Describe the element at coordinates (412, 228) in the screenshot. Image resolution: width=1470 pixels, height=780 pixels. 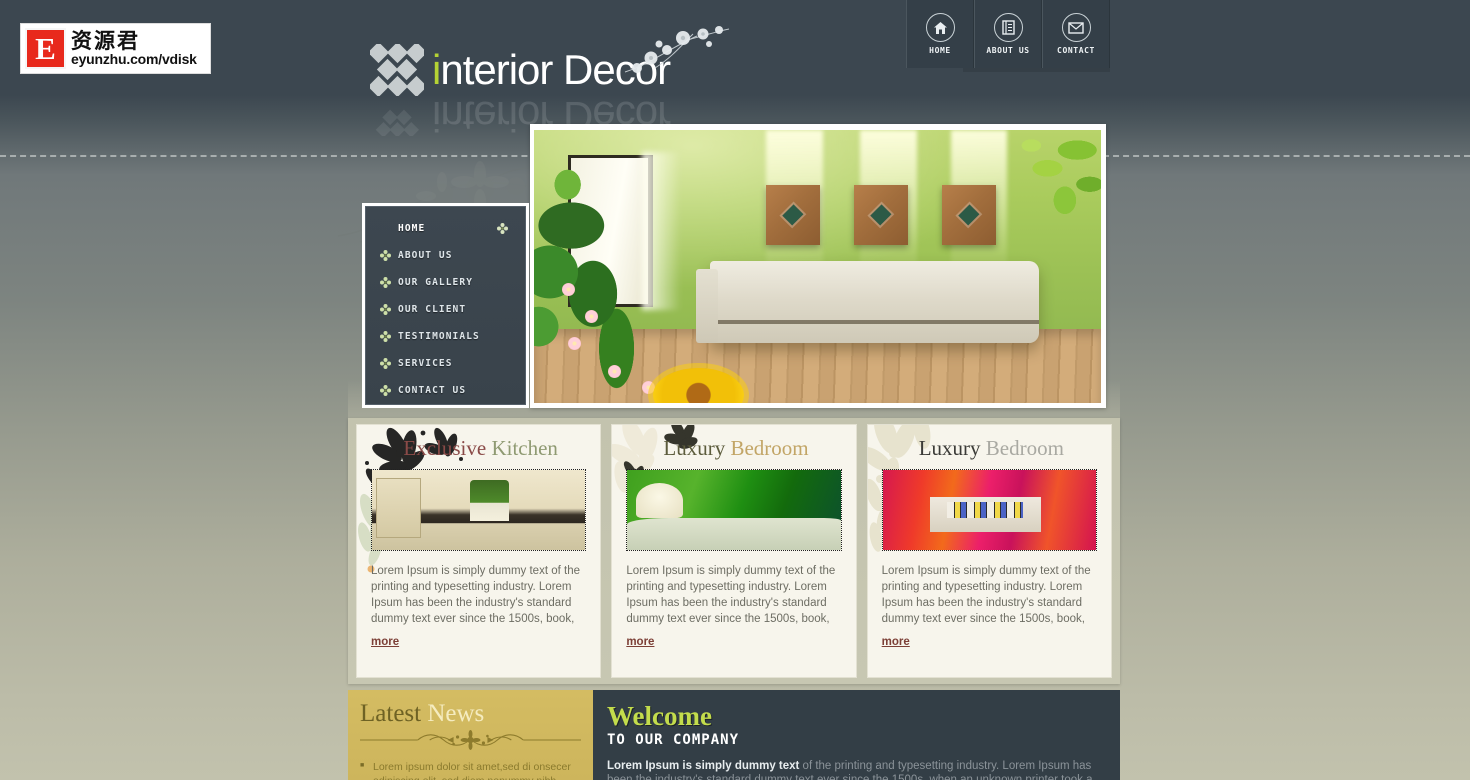
I see `sidebar-label-home: HOME` at that location.